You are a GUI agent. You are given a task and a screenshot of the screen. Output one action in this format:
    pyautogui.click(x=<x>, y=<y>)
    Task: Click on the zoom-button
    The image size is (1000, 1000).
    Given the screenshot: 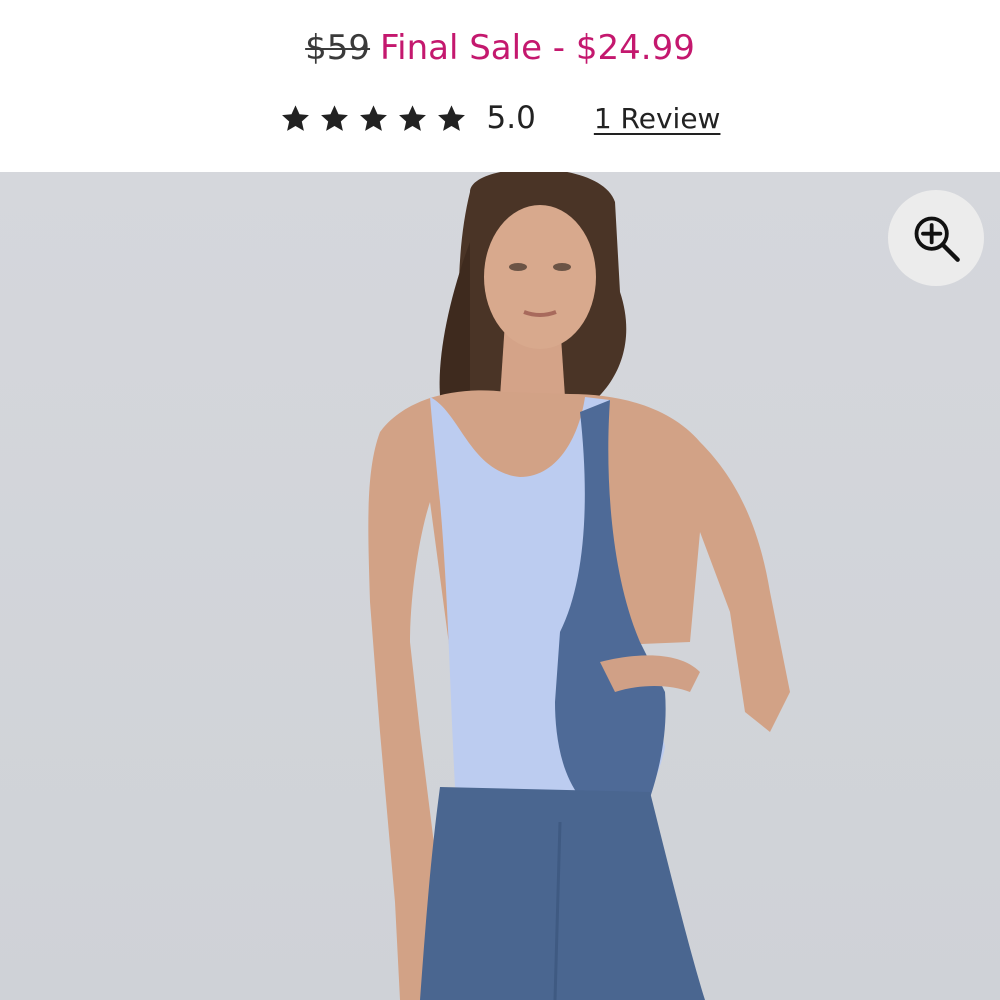 What is the action you would take?
    pyautogui.click(x=936, y=238)
    